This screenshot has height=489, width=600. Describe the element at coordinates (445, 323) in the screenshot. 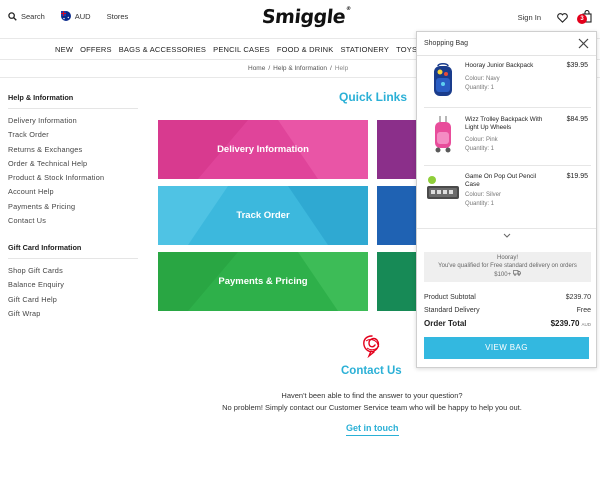

I see `total-label: Order Total` at that location.